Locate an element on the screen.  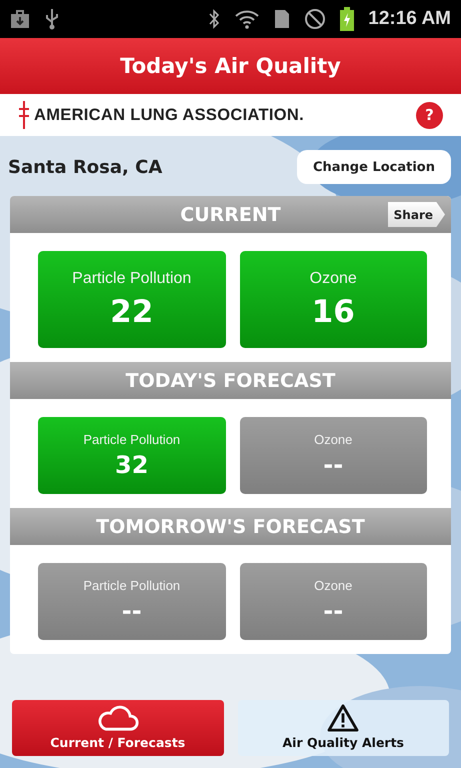
section-title: TOMORROW'S FORECAST is located at coordinates (230, 527).